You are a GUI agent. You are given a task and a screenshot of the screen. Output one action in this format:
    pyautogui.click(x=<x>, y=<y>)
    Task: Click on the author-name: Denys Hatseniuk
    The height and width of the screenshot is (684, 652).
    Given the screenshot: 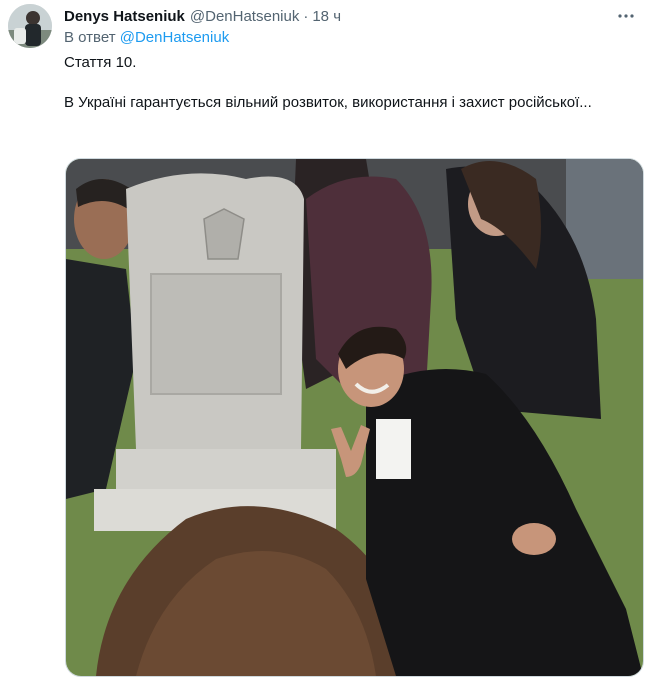 What is the action you would take?
    pyautogui.click(x=124, y=16)
    